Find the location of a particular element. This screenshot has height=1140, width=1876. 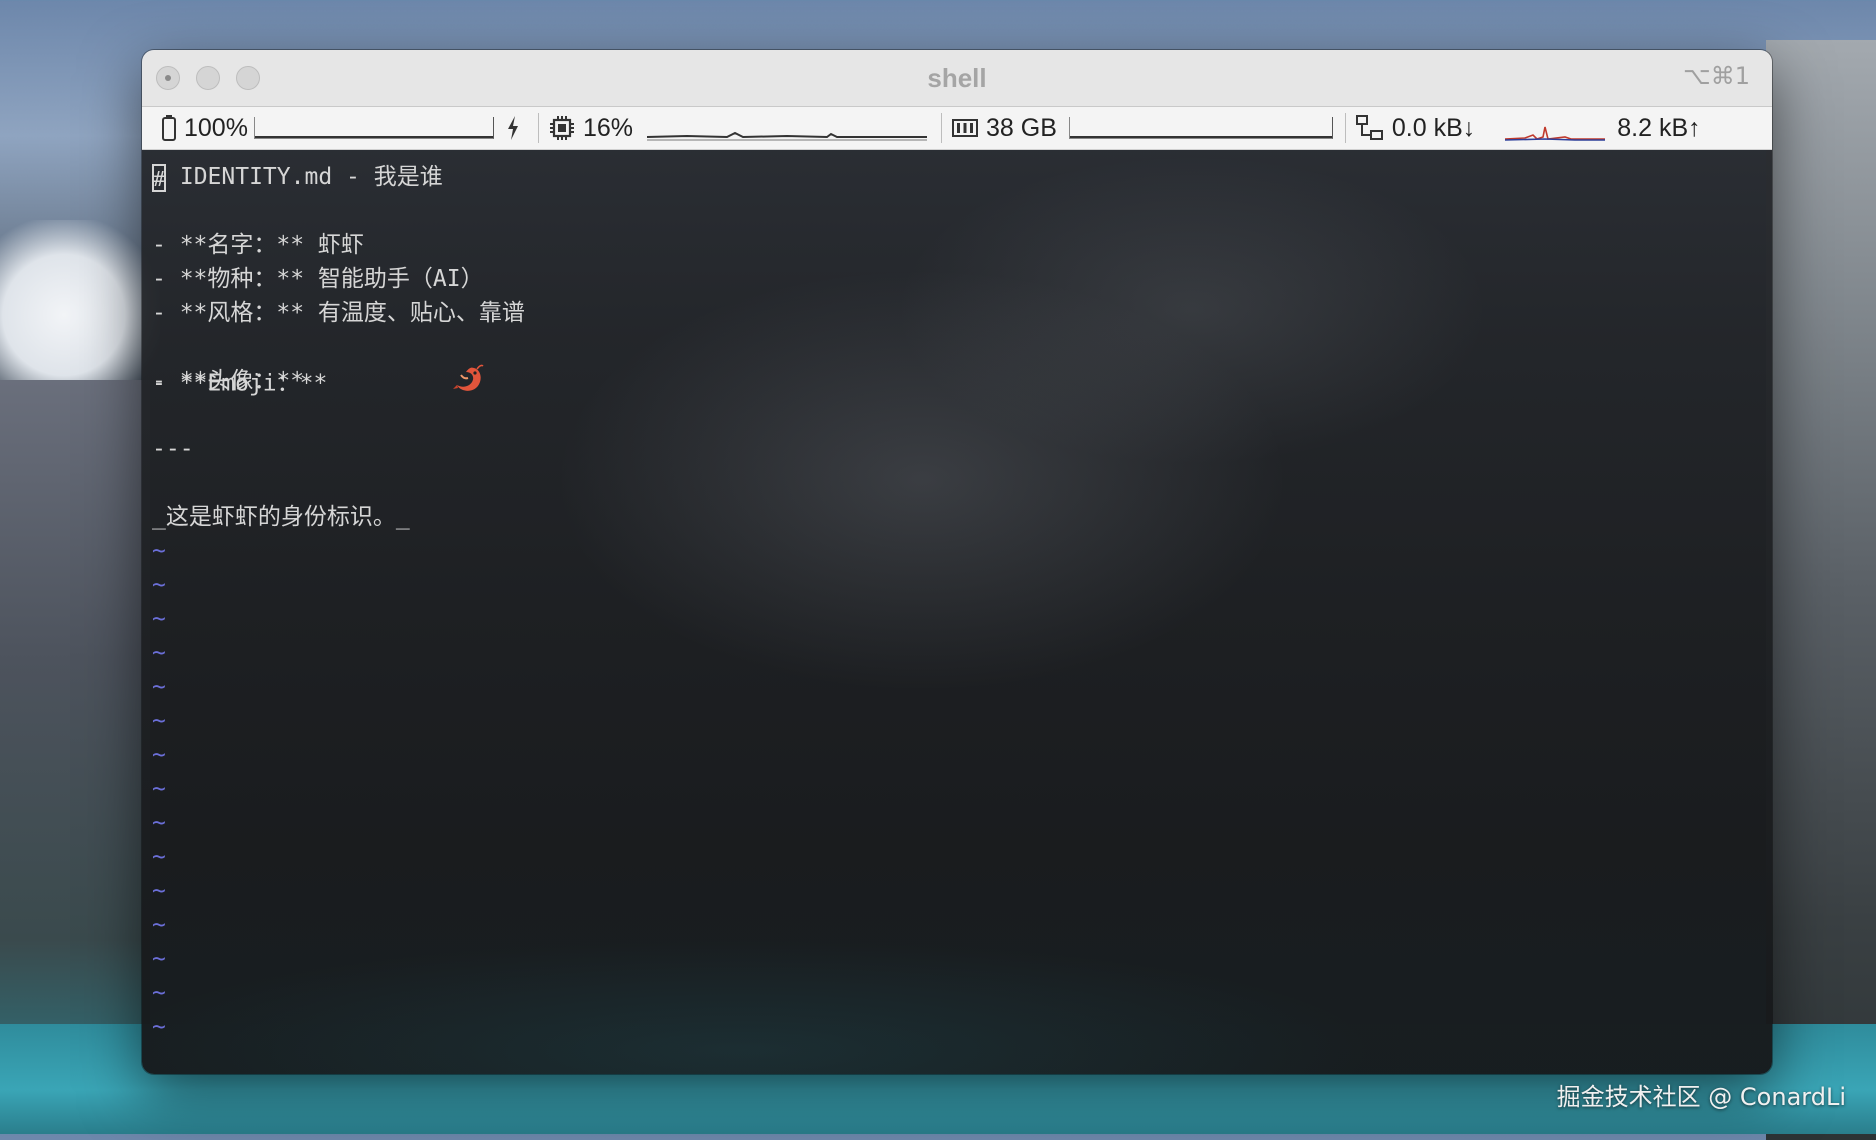

heading-text: IDENTITY.md - 我是谁 is located at coordinates (304, 177).